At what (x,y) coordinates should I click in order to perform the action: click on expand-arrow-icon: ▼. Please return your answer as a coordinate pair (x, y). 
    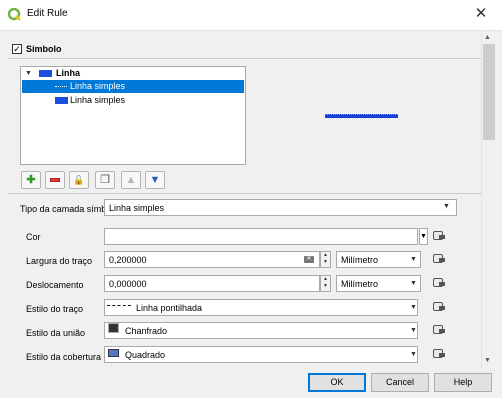
    Looking at the image, I should click on (28, 73).